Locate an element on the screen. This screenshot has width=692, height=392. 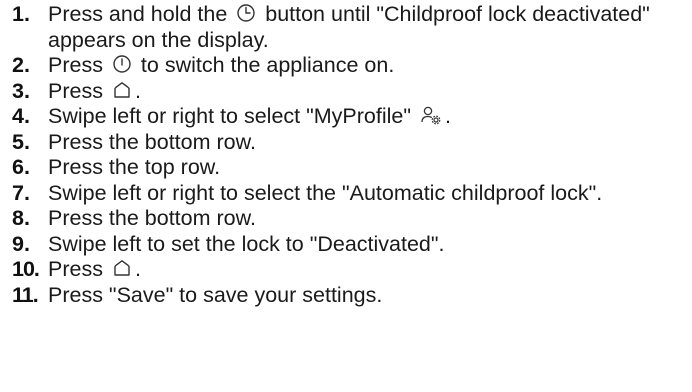
step-number: 6. is located at coordinates (21, 167).